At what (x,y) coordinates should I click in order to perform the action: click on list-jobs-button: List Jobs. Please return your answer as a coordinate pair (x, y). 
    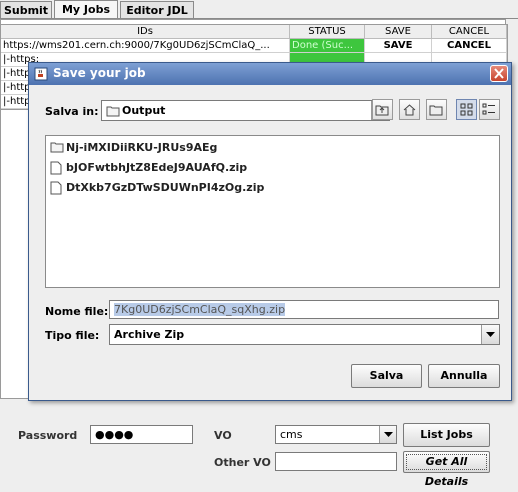
    Looking at the image, I should click on (446, 435).